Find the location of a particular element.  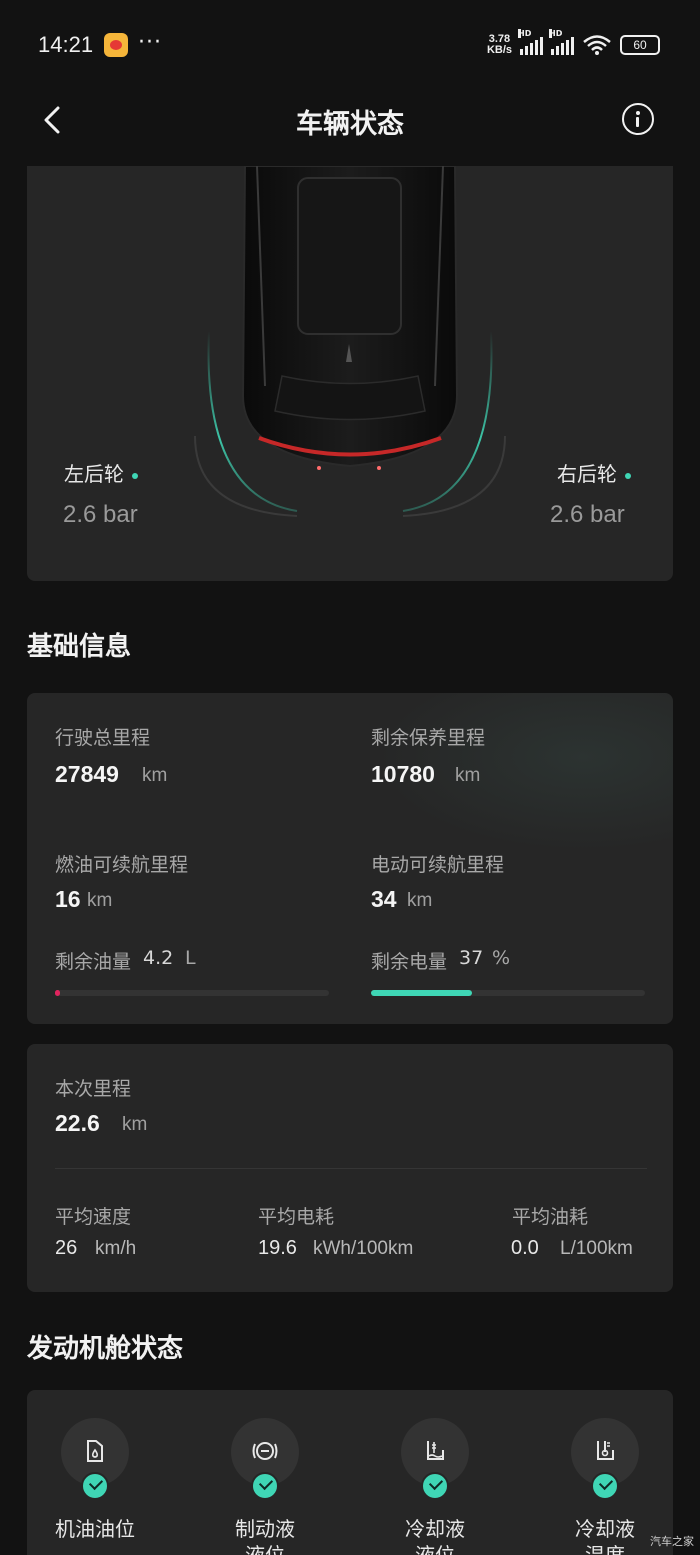

avg-speed-label: 平均速度 is located at coordinates (93, 1217).